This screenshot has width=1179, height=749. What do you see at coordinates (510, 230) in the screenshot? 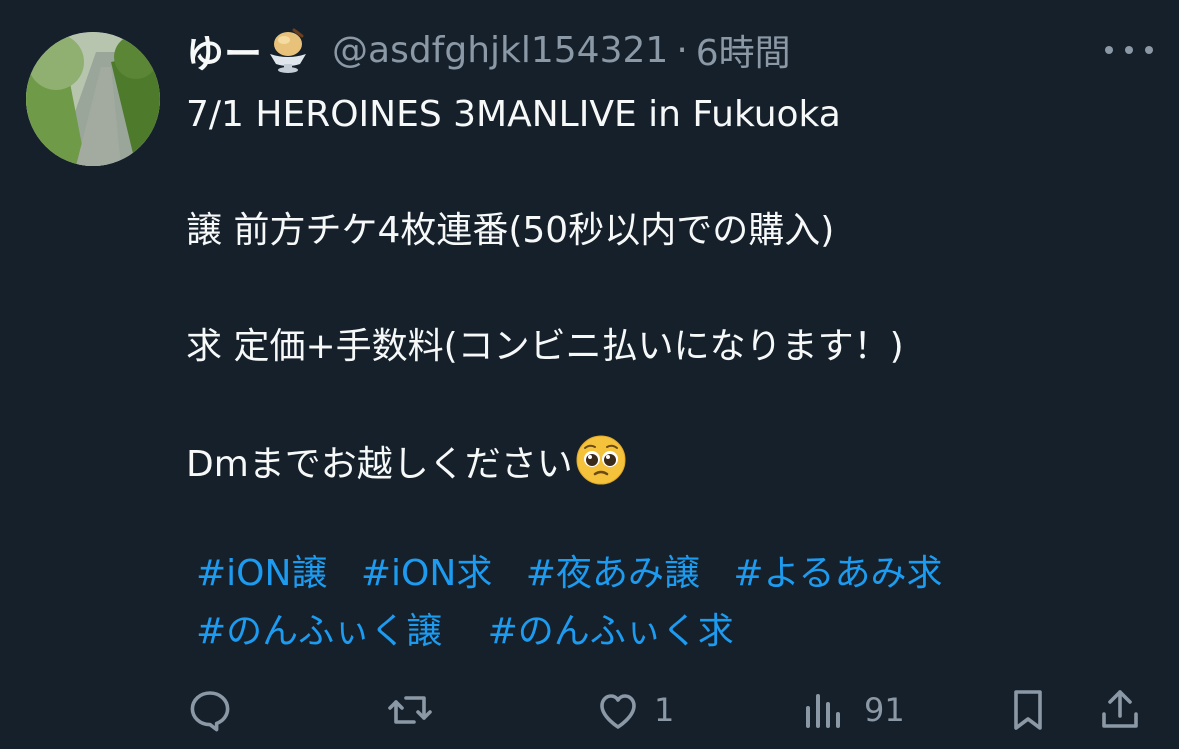
I see `tweet-line: 譲 前方チケ4枚連番(50秒以内での購入)` at bounding box center [510, 230].